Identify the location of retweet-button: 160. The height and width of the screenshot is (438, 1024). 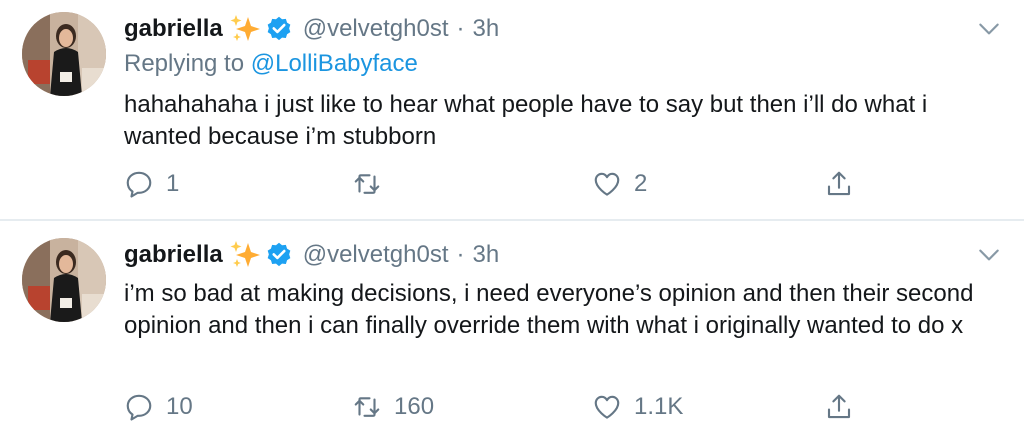
(393, 407).